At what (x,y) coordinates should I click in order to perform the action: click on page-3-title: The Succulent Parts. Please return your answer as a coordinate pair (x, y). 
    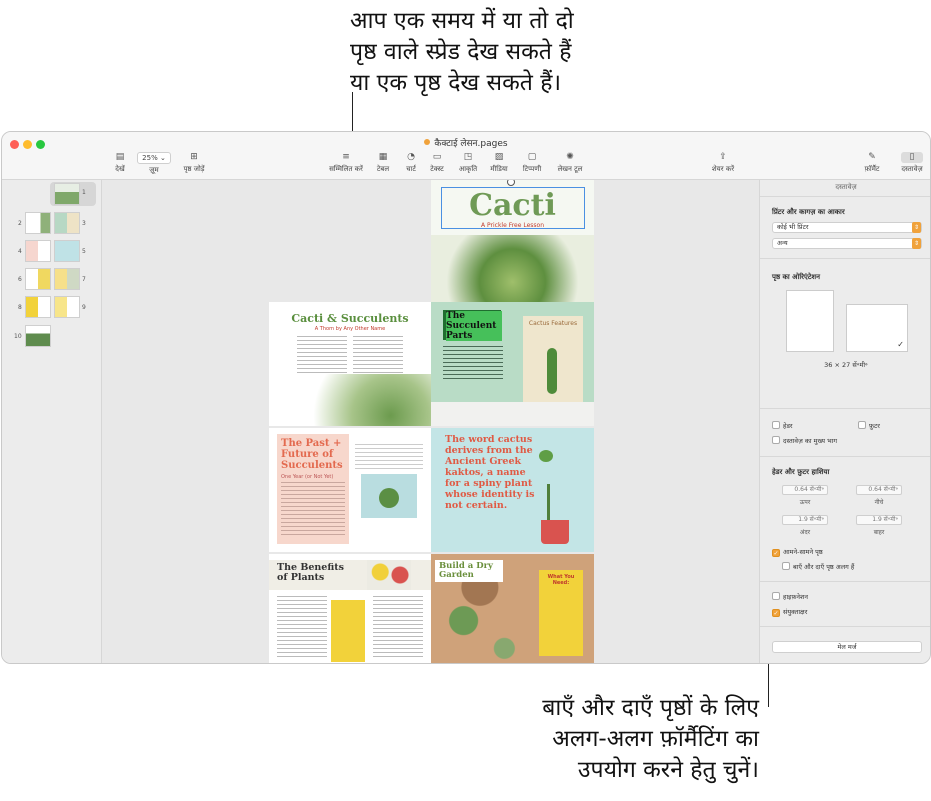
    Looking at the image, I should click on (474, 326).